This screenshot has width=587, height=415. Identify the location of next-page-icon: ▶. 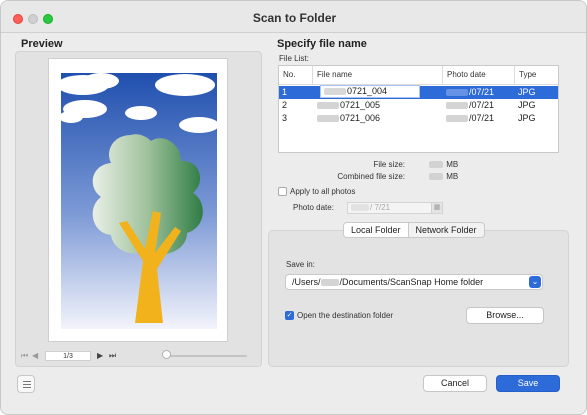
(100, 355).